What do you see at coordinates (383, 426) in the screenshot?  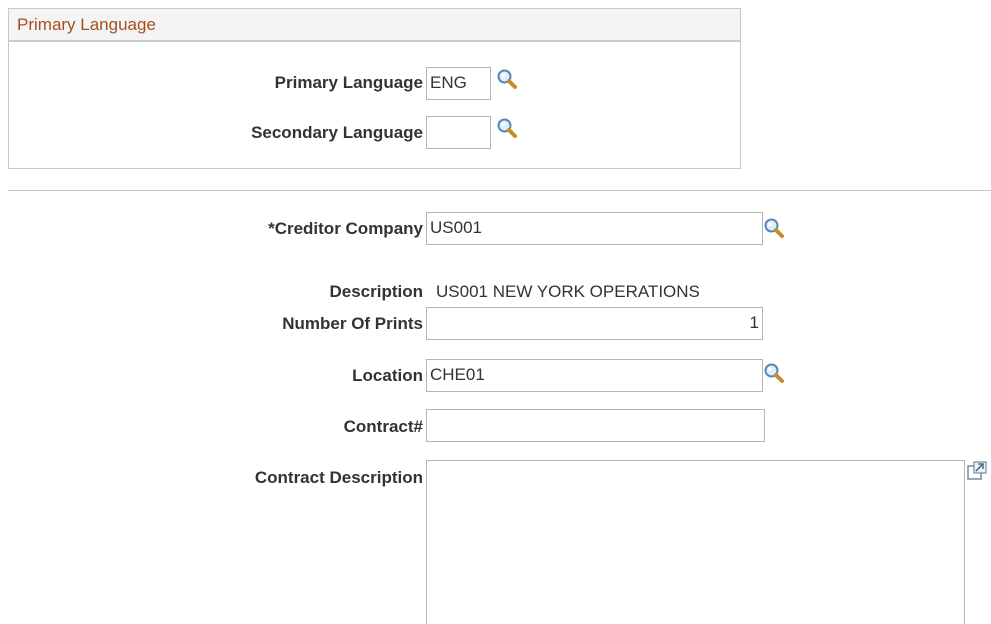 I see `contract-number-label: Contract#` at bounding box center [383, 426].